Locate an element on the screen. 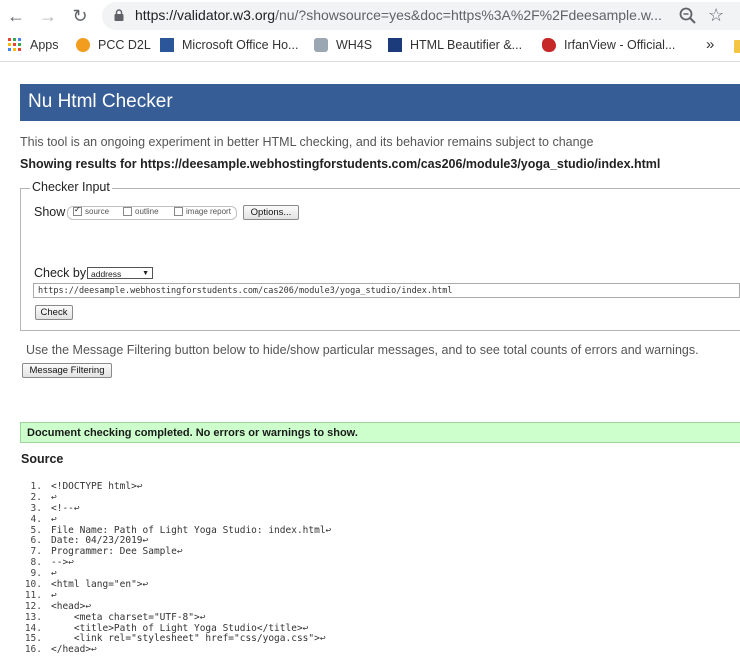  bookmark-label: PCC D2L is located at coordinates (124, 45).